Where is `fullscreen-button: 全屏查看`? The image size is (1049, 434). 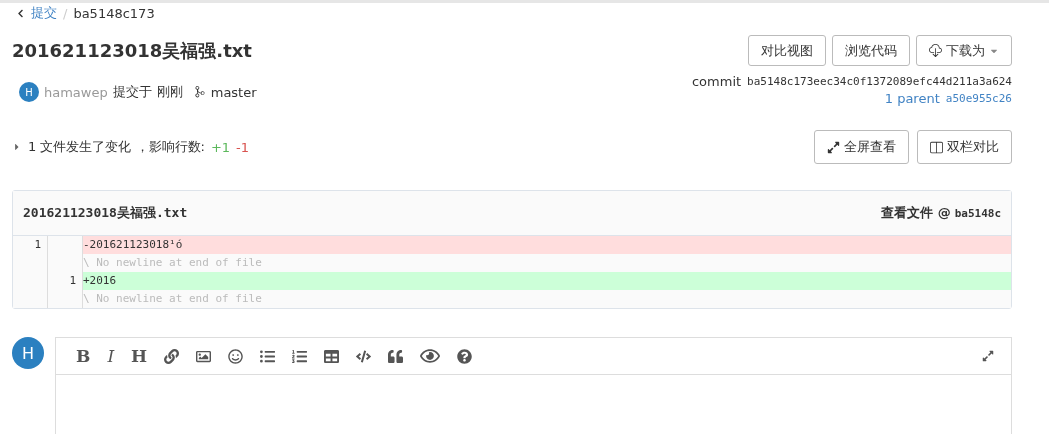 fullscreen-button: 全屏查看 is located at coordinates (861, 147).